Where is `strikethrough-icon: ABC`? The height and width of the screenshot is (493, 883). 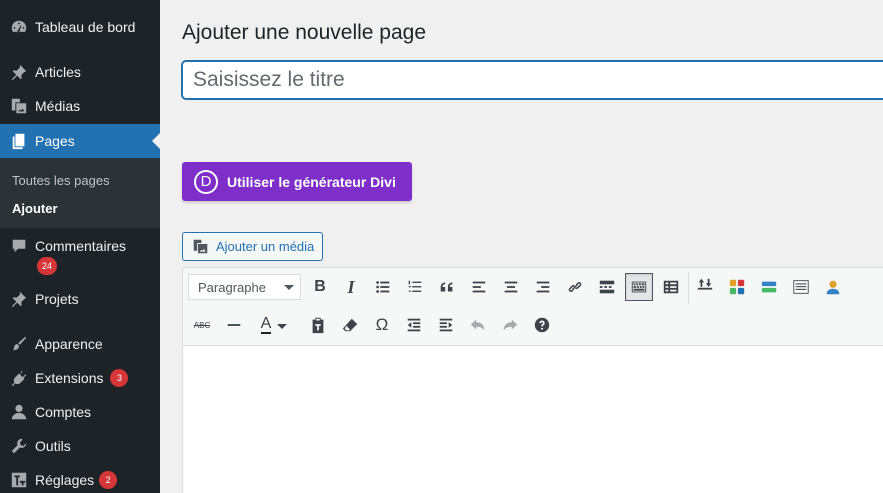
strikethrough-icon: ABC is located at coordinates (202, 325).